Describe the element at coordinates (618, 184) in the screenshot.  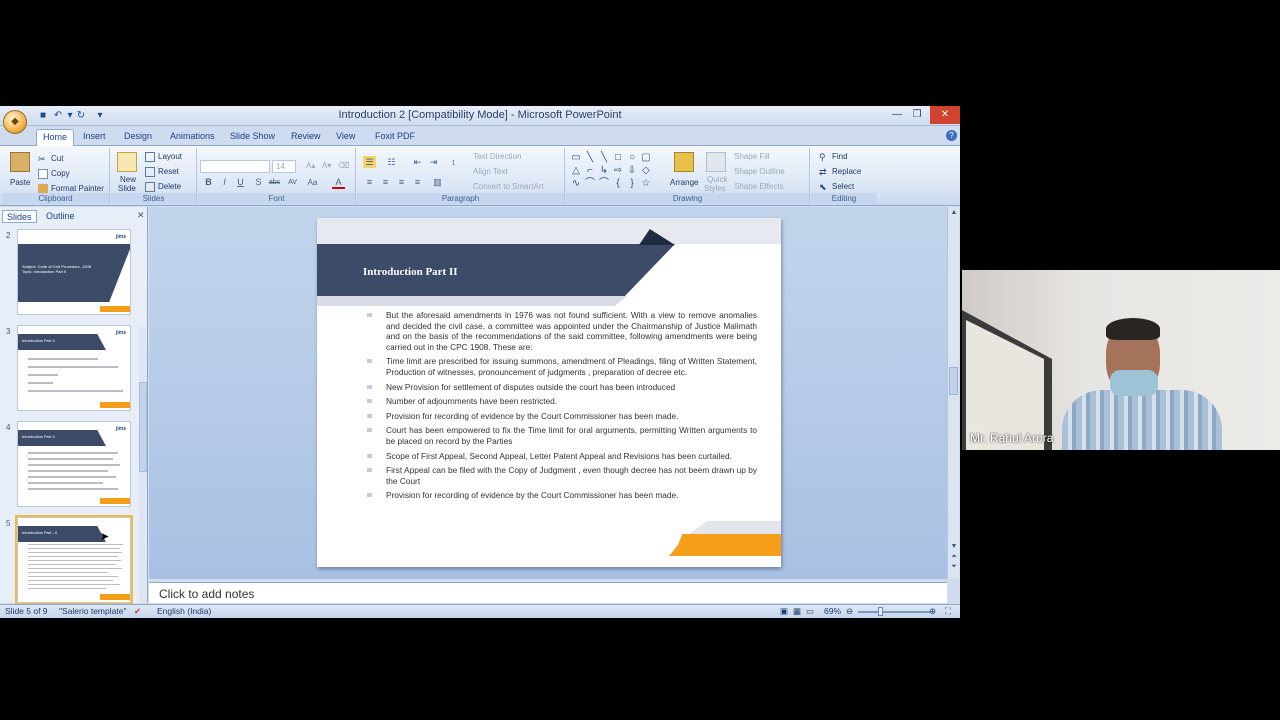
I see `brace-shape-icon: {` at that location.